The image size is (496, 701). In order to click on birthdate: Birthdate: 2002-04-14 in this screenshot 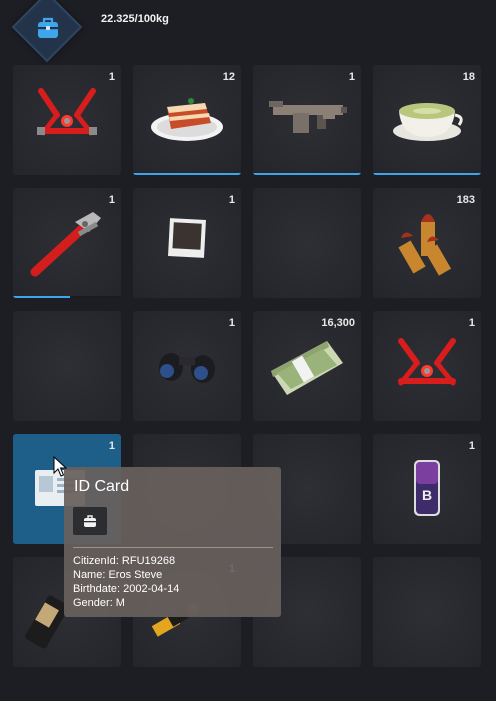, I will do `click(126, 589)`.